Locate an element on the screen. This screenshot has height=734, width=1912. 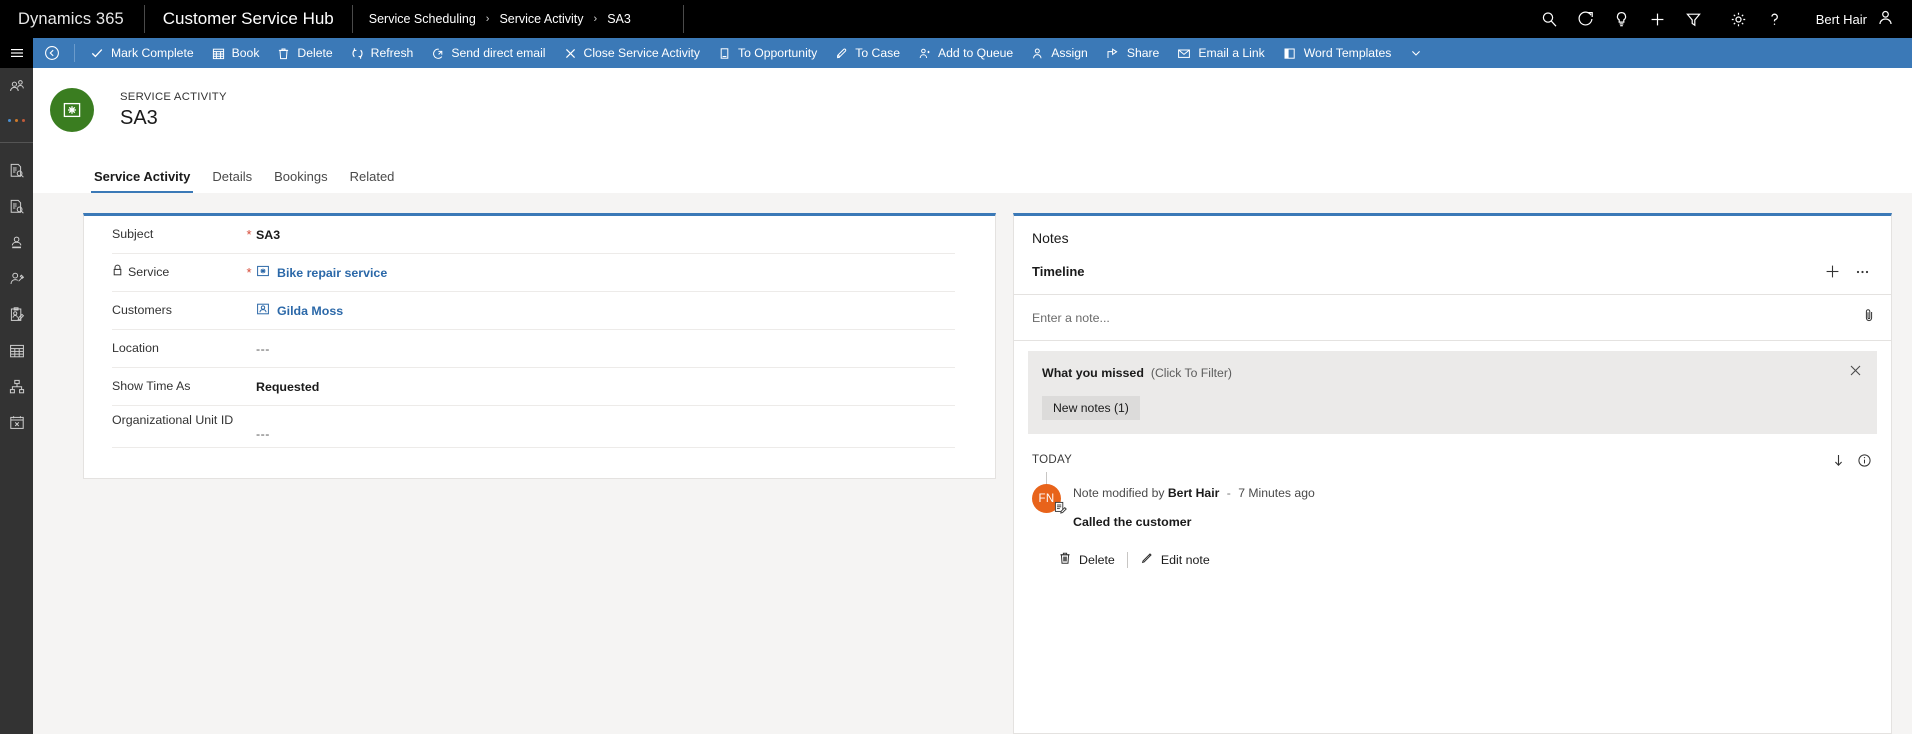
tab-related: Related is located at coordinates (372, 181).